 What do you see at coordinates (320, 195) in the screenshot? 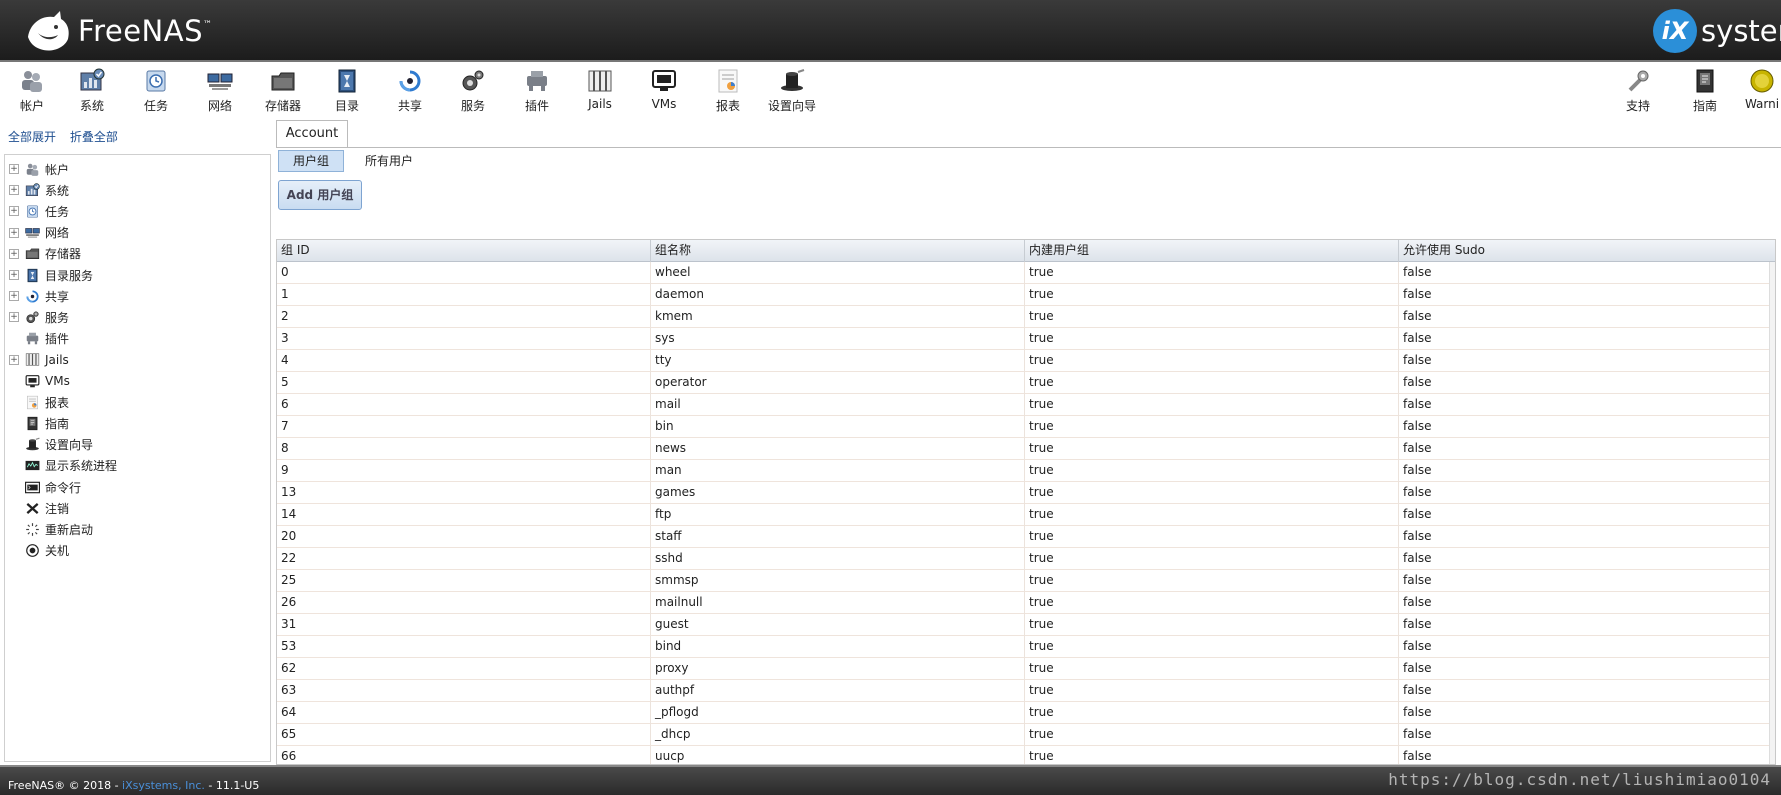
I see `add-group-button: Add 用户组` at bounding box center [320, 195].